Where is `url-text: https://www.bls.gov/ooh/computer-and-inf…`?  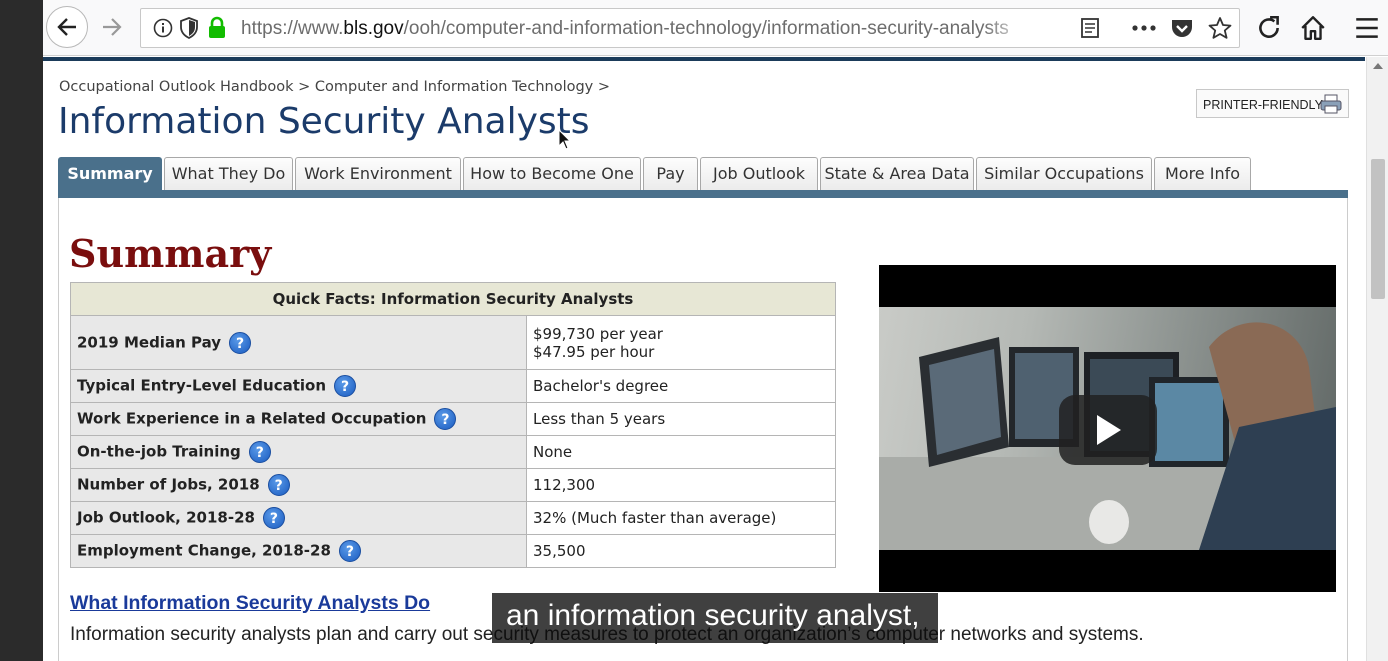
url-text: https://www.bls.gov/ooh/computer-and-inf… is located at coordinates (636, 29).